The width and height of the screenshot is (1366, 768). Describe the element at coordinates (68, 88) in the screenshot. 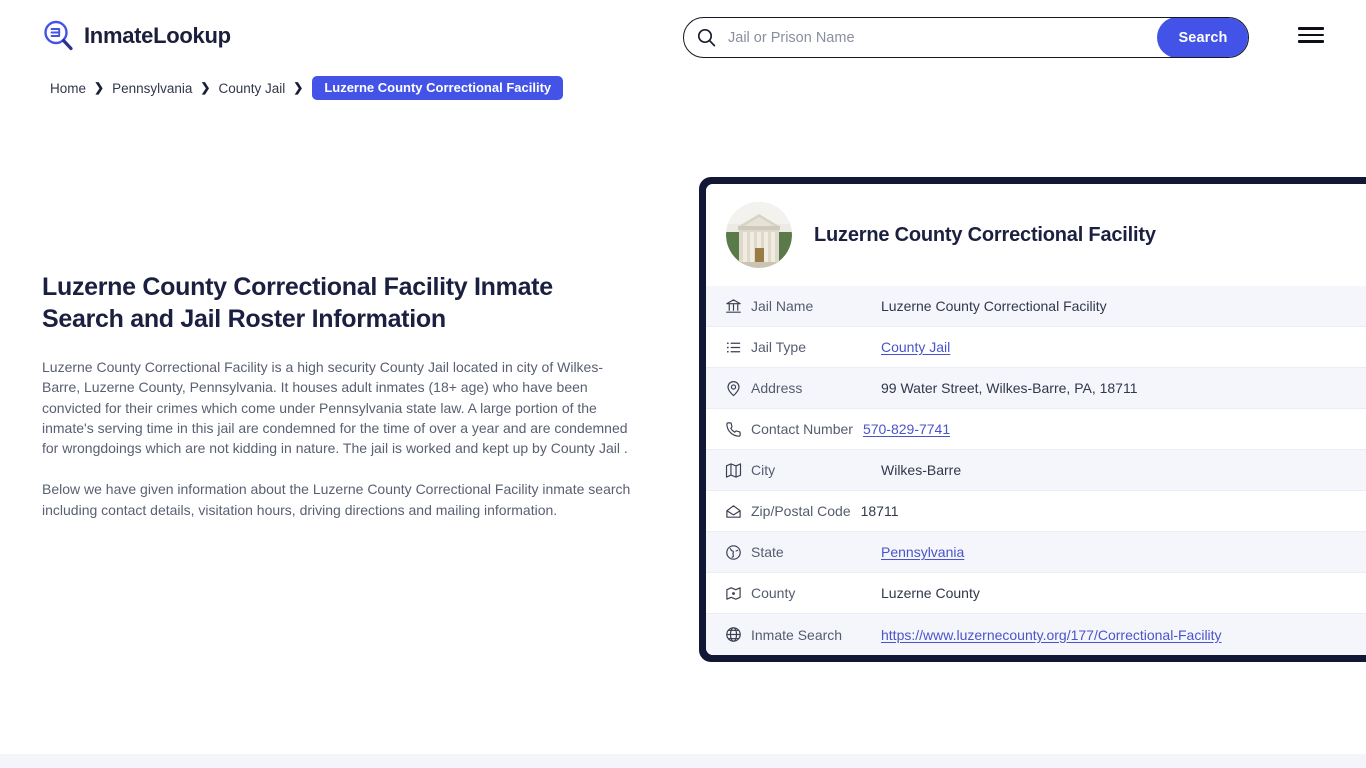

I see `breadcrumb-item-home: Home` at that location.